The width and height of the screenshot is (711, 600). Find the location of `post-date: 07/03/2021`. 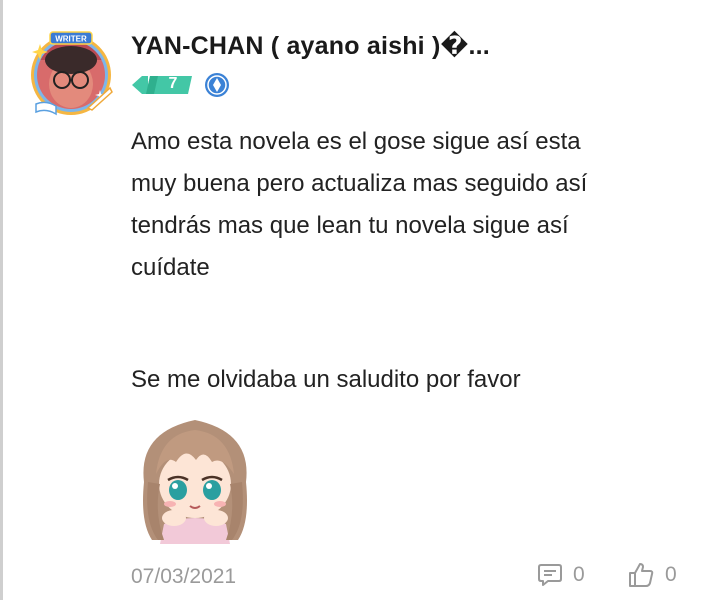

post-date: 07/03/2021 is located at coordinates (184, 576).